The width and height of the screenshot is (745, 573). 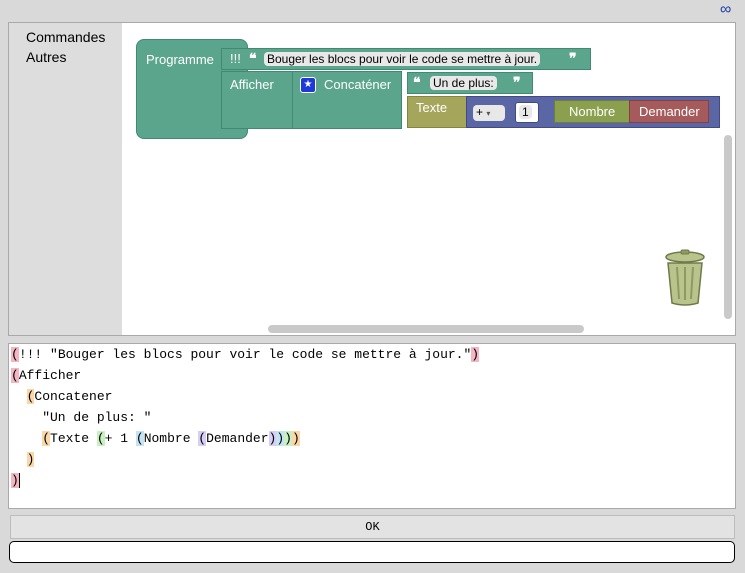 I want to click on horizontal-scrollbar, so click(x=426, y=329).